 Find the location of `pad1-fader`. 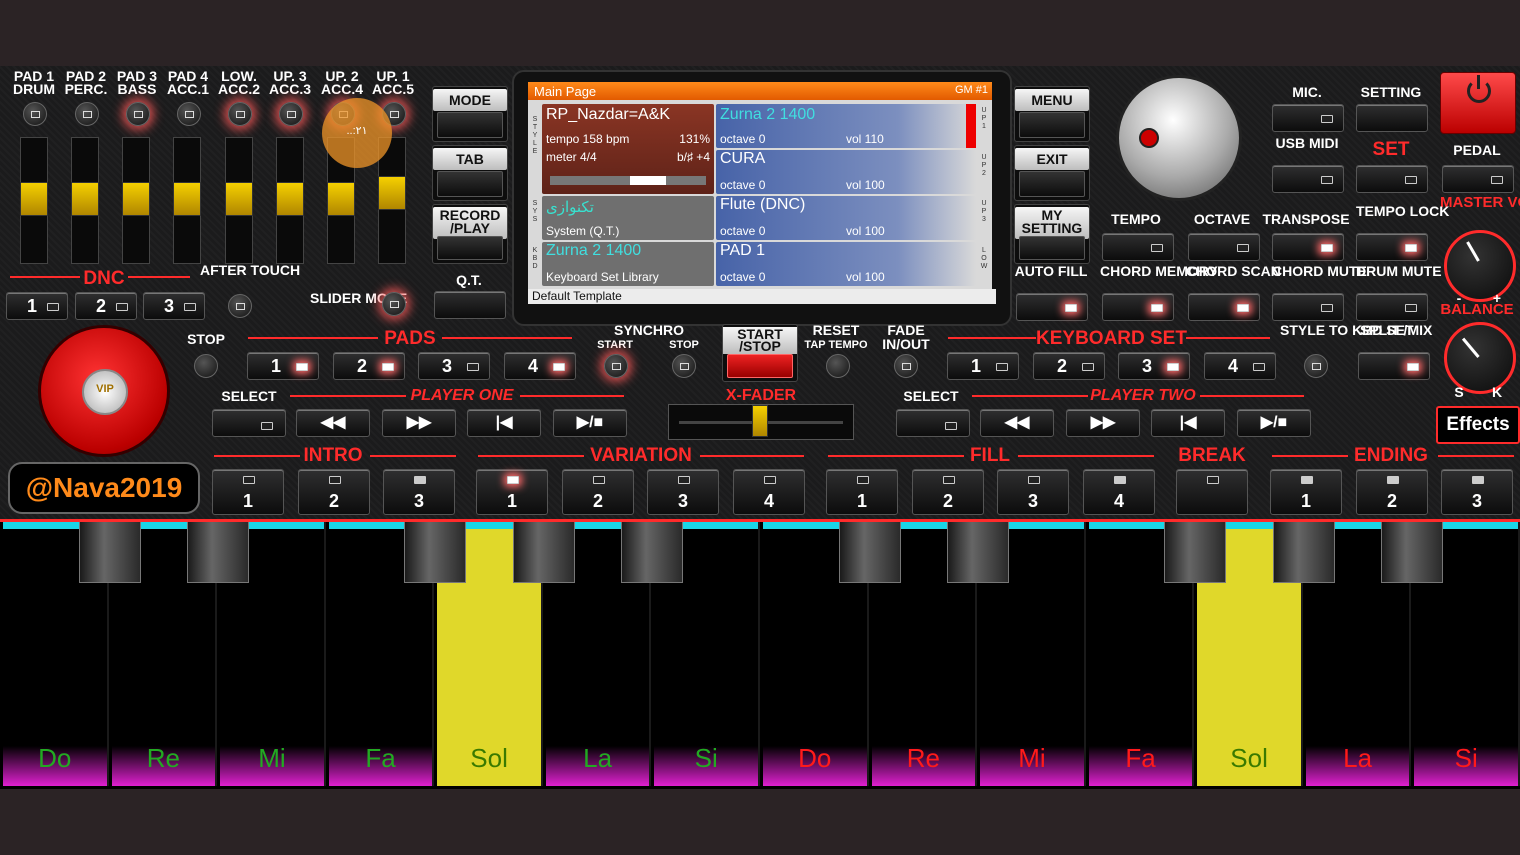

pad1-fader is located at coordinates (34, 199).